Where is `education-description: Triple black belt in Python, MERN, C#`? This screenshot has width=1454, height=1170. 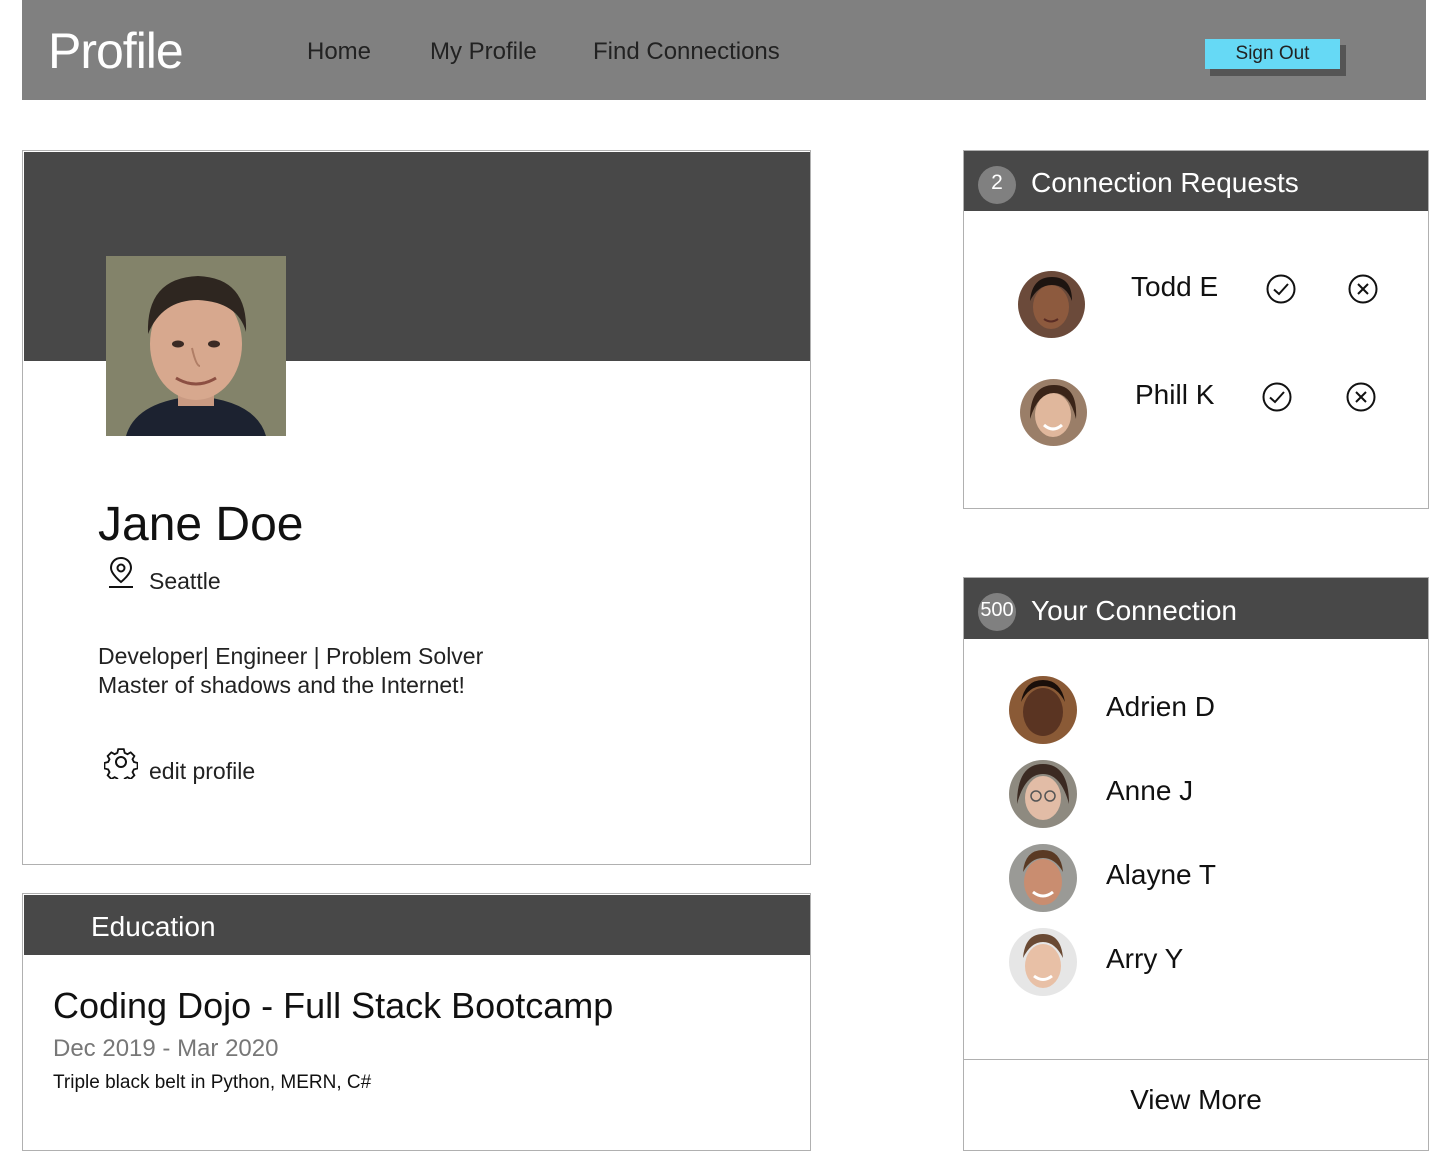 education-description: Triple black belt in Python, MERN, C# is located at coordinates (212, 1082).